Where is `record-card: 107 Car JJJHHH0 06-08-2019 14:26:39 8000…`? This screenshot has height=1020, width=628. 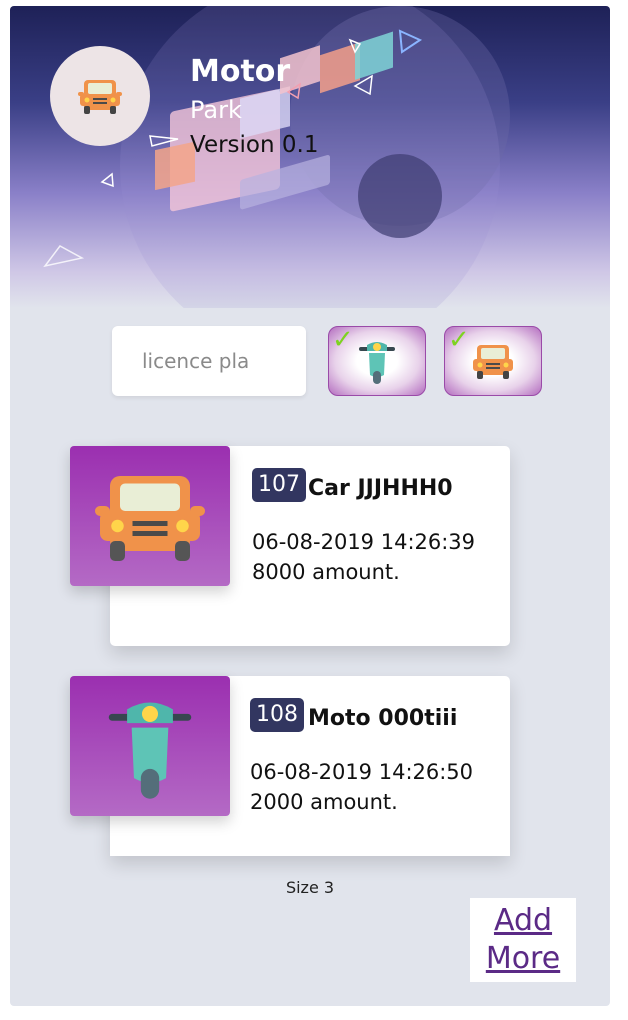 record-card: 107 Car JJJHHH0 06-08-2019 14:26:39 8000… is located at coordinates (290, 546).